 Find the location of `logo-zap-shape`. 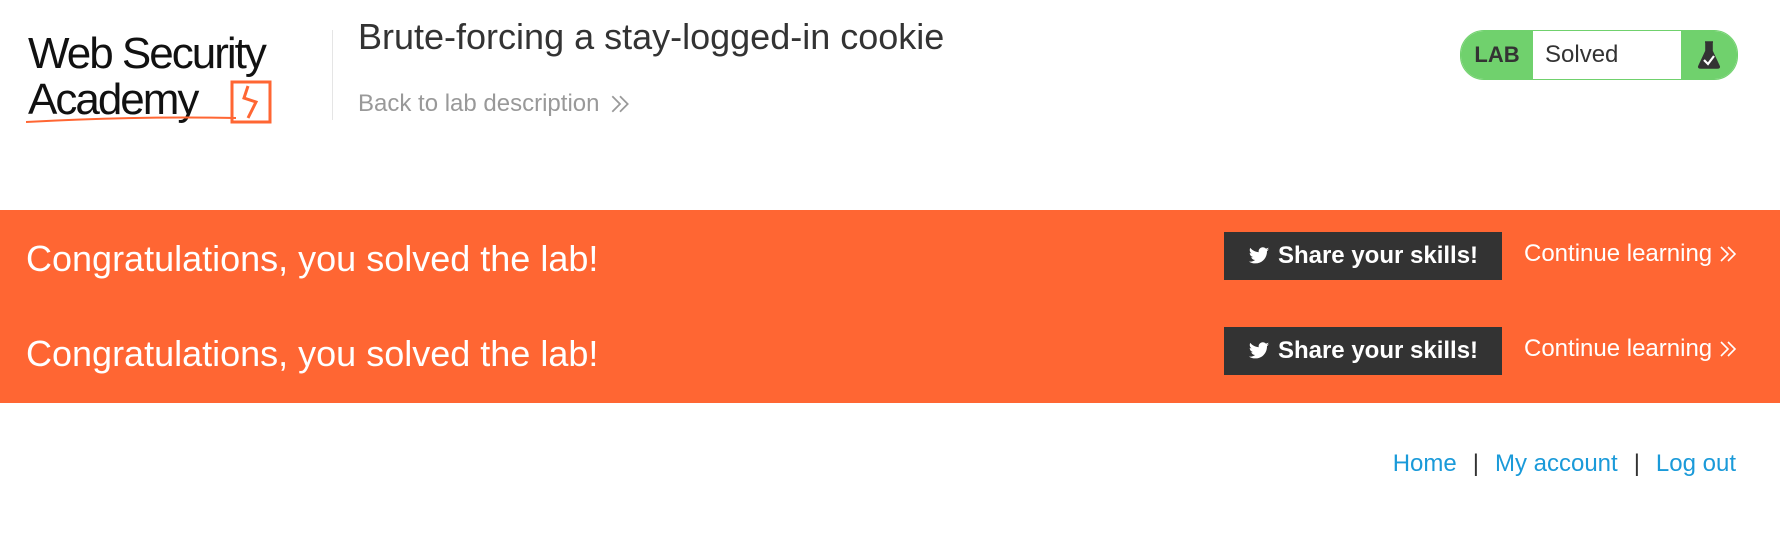

logo-zap-shape is located at coordinates (250, 102).